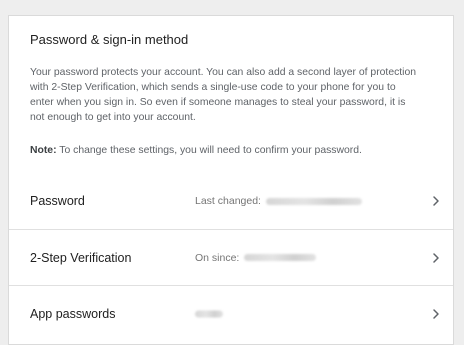 Image resolution: width=464 pixels, height=345 pixels. I want to click on app-passwords-label: App passwords, so click(73, 313).